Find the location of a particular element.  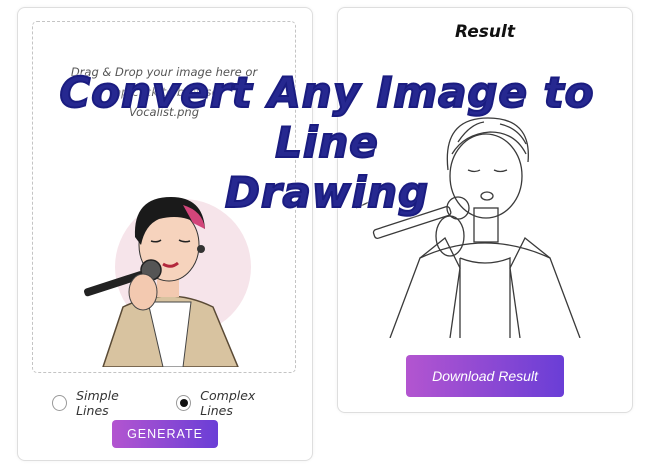

download-result-button: Download Result is located at coordinates (485, 376).